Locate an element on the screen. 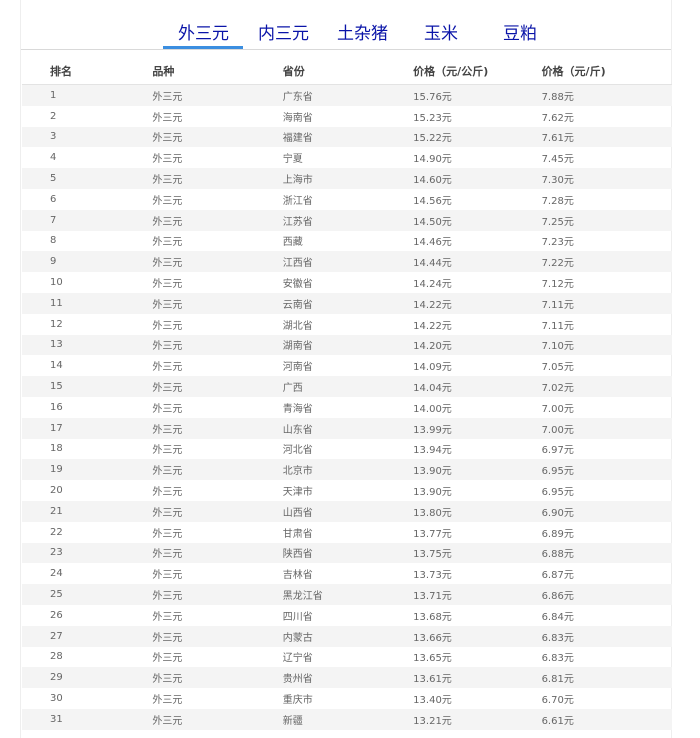 The image size is (700, 738). province-cell: 辽宁省 is located at coordinates (297, 659).